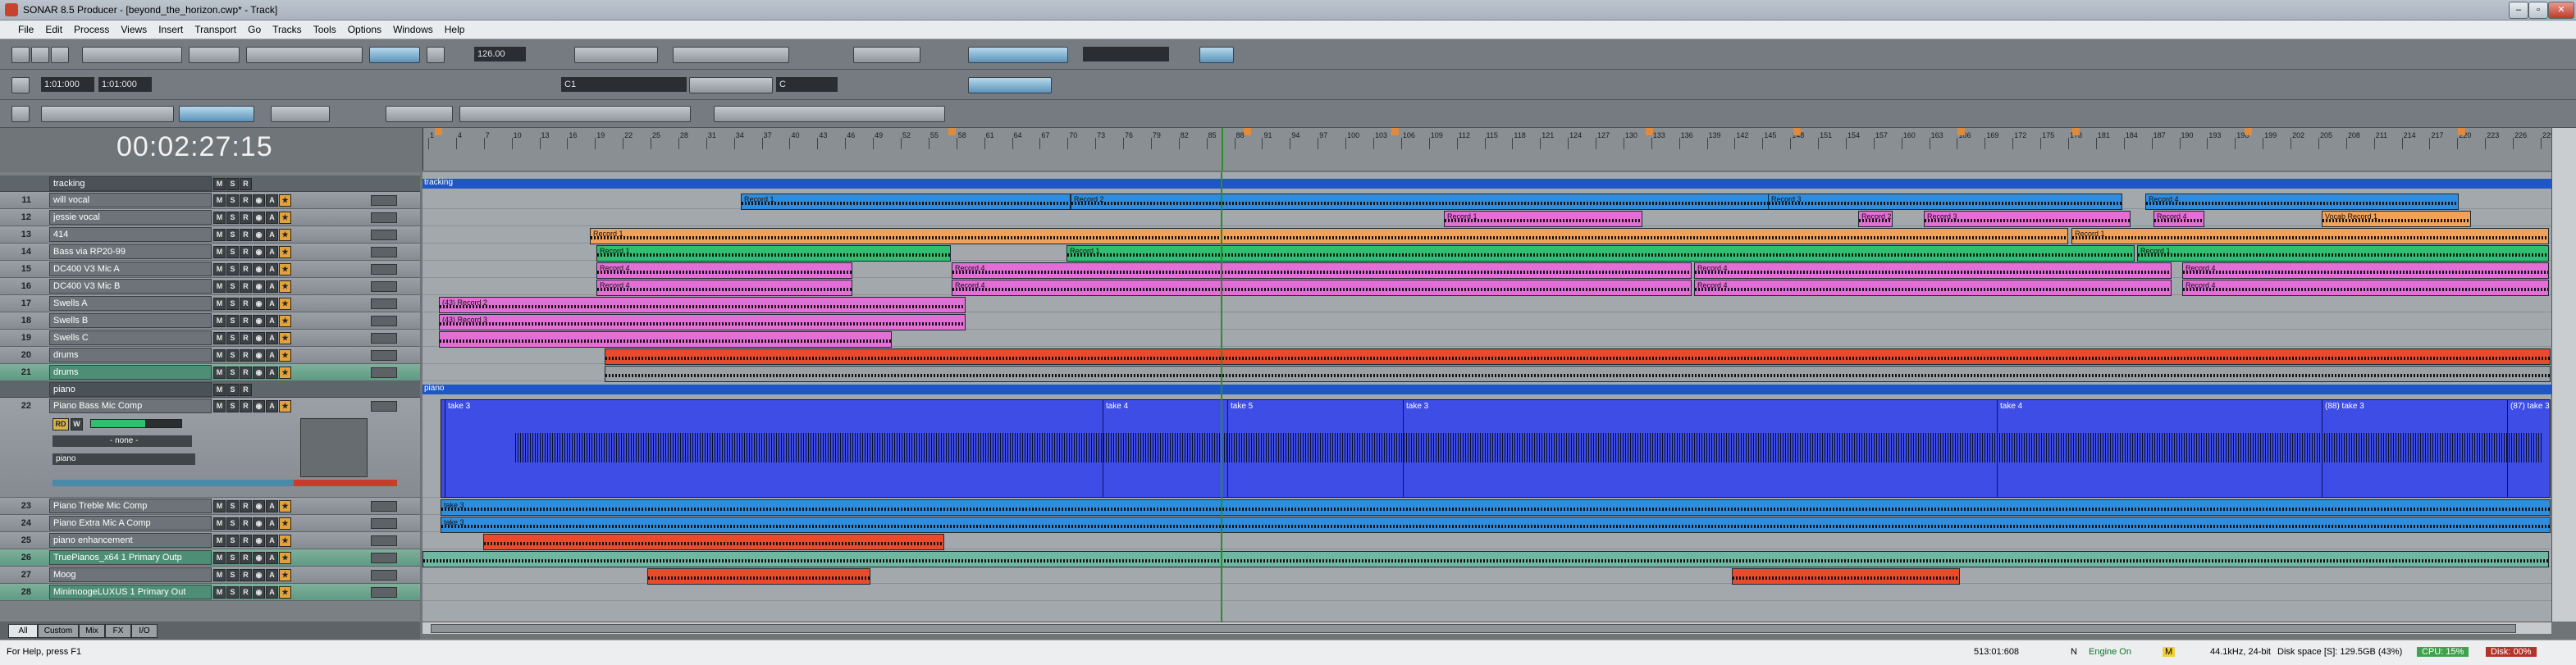  I want to click on menu-go: Go, so click(254, 27).